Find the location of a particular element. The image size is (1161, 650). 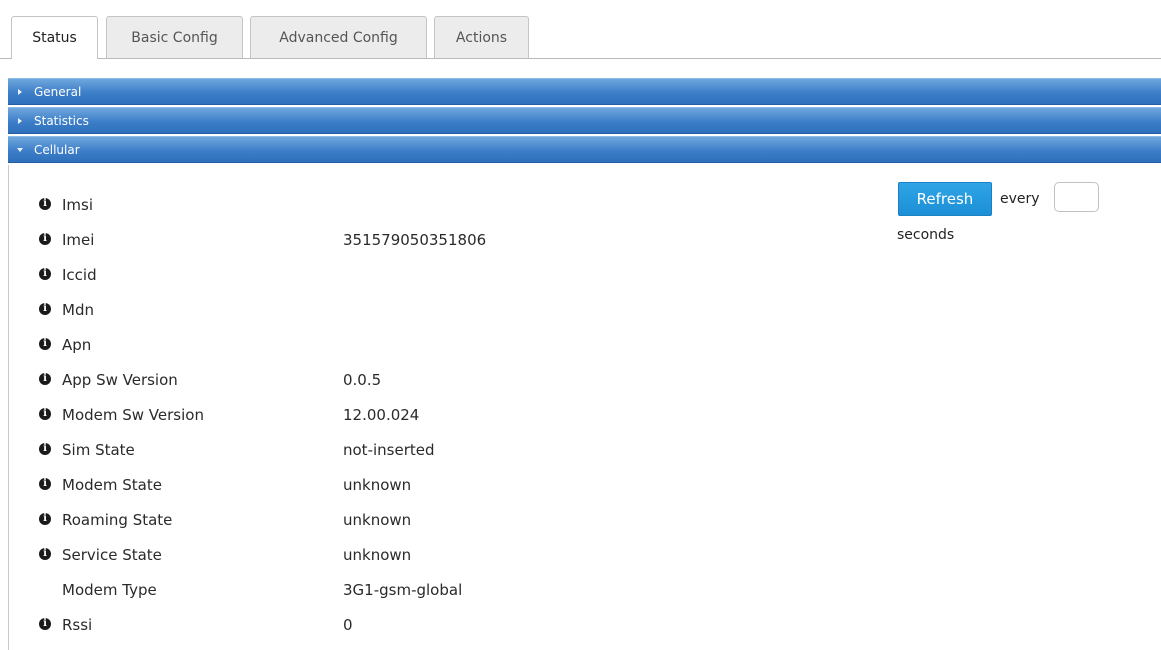

row-label: Modem Type is located at coordinates (109, 590).